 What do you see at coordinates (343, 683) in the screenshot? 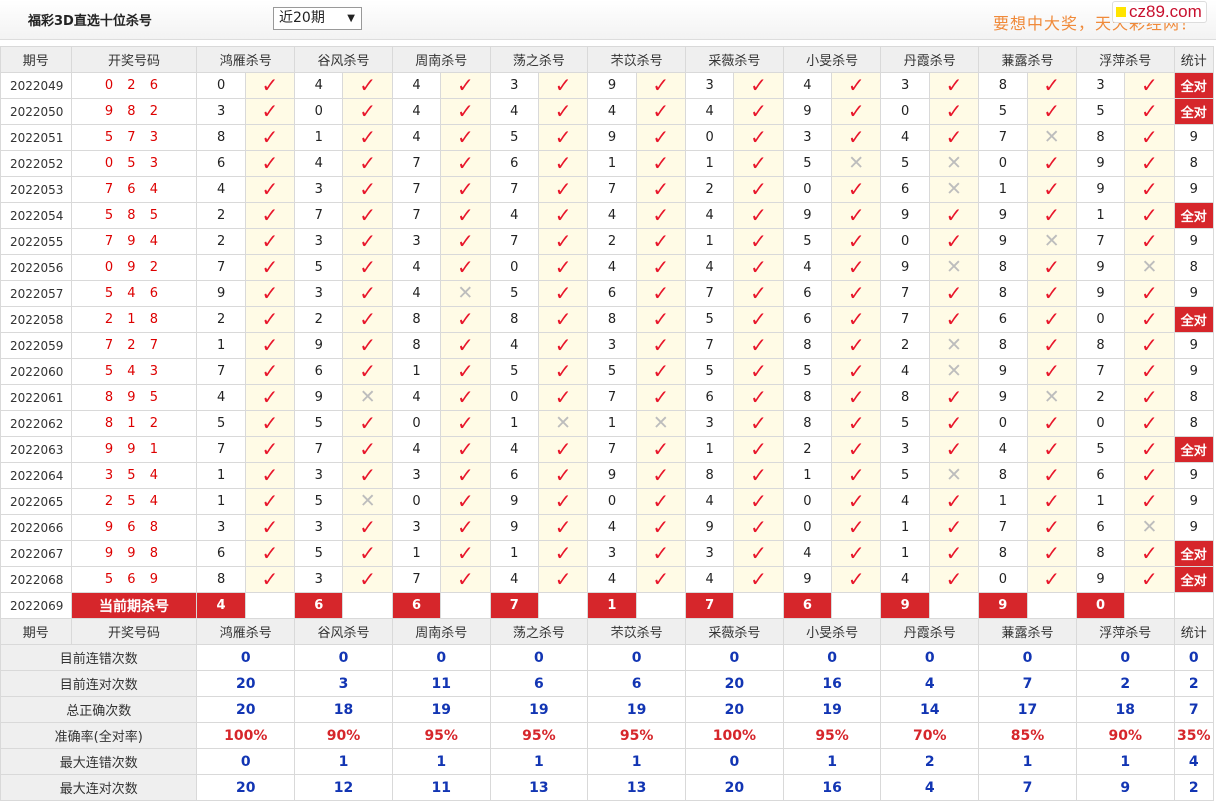
I see `summary-value: 3` at bounding box center [343, 683].